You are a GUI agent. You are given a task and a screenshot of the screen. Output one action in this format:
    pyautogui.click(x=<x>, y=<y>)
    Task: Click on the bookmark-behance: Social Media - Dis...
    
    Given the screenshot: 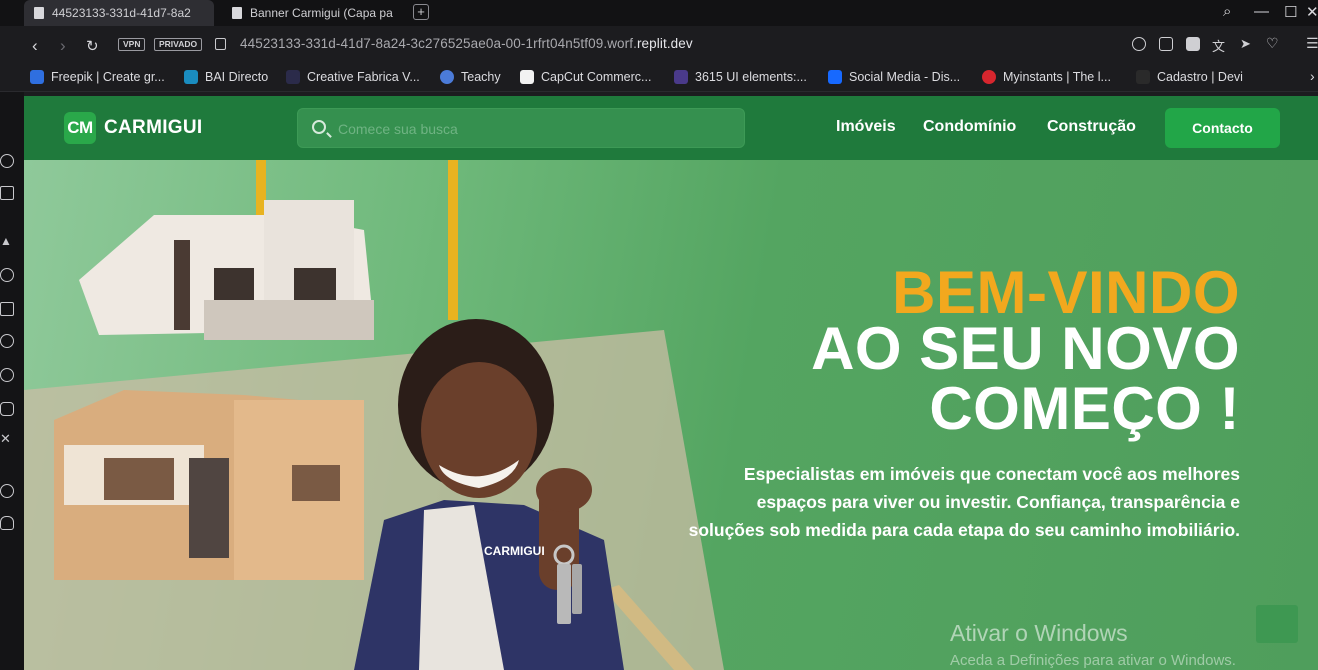 What is the action you would take?
    pyautogui.click(x=894, y=77)
    